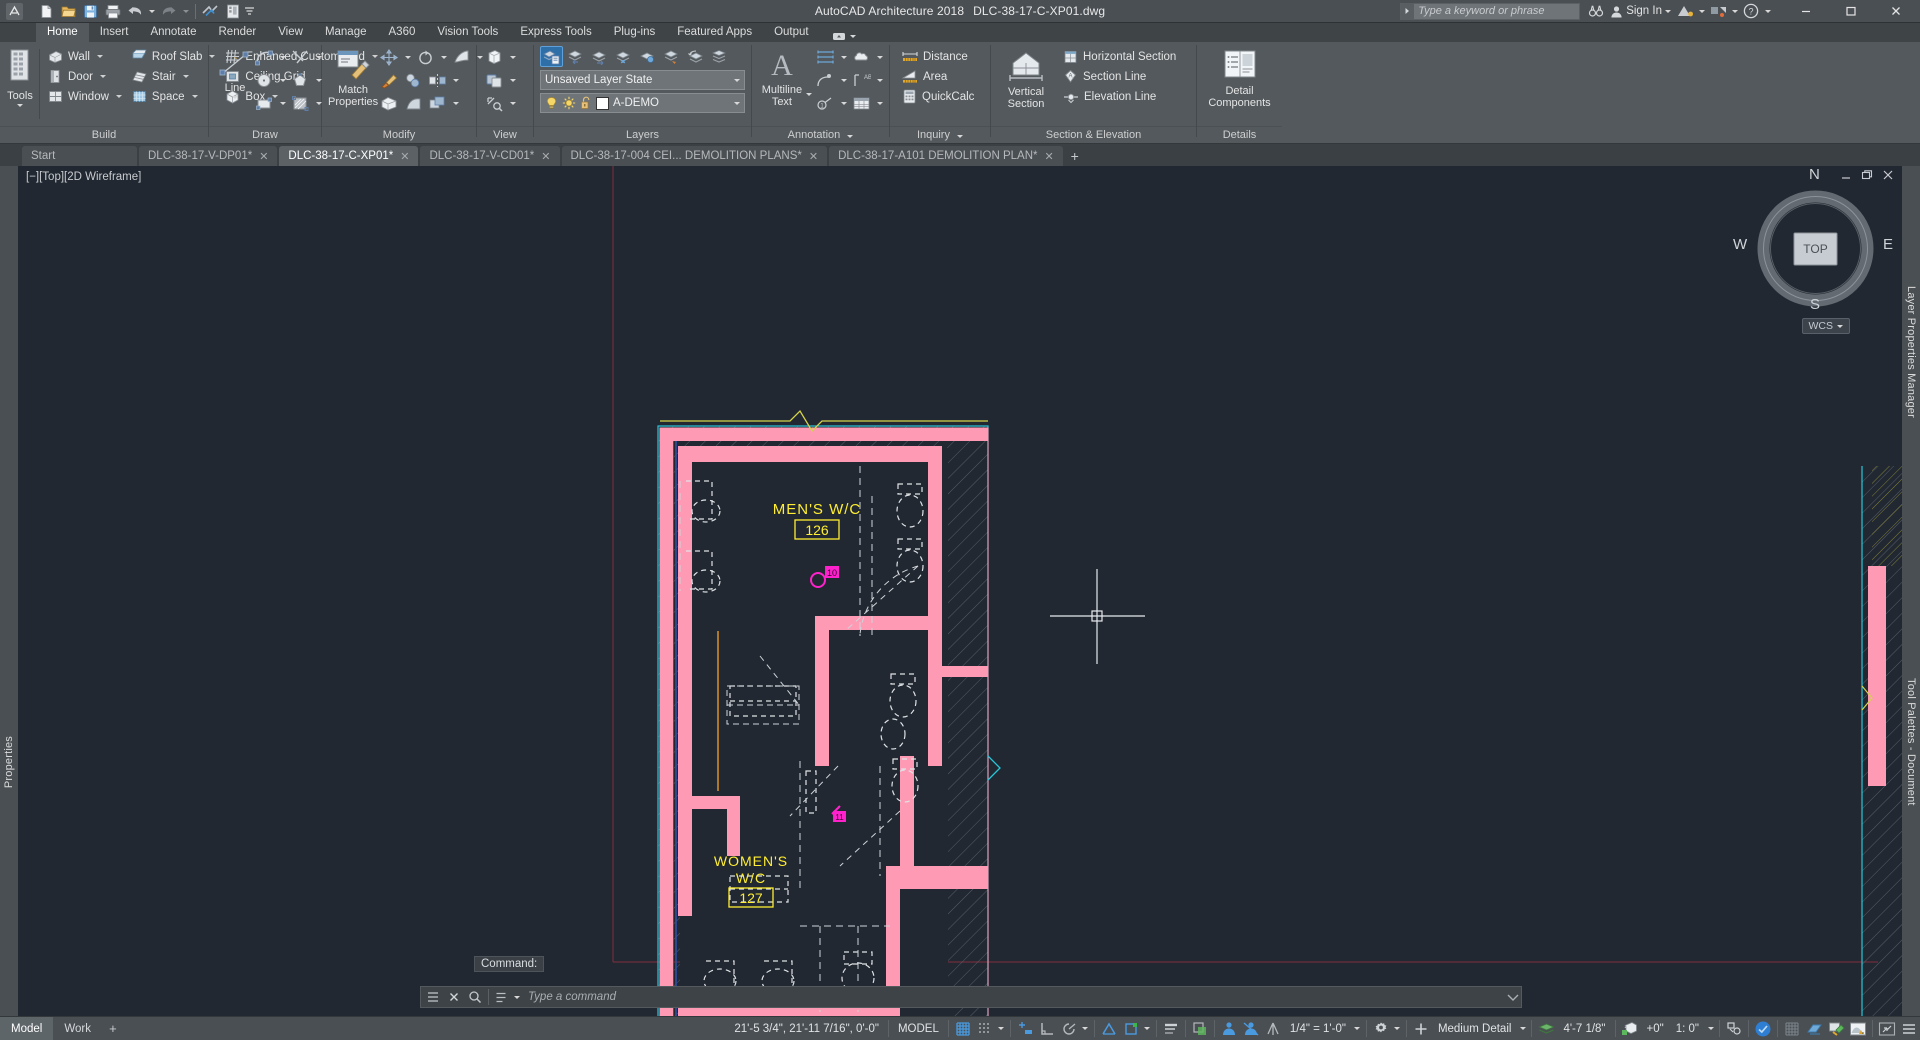 Image resolution: width=1920 pixels, height=1040 pixels. Describe the element at coordinates (455, 103) in the screenshot. I see `offset-dropdown-icon` at that location.